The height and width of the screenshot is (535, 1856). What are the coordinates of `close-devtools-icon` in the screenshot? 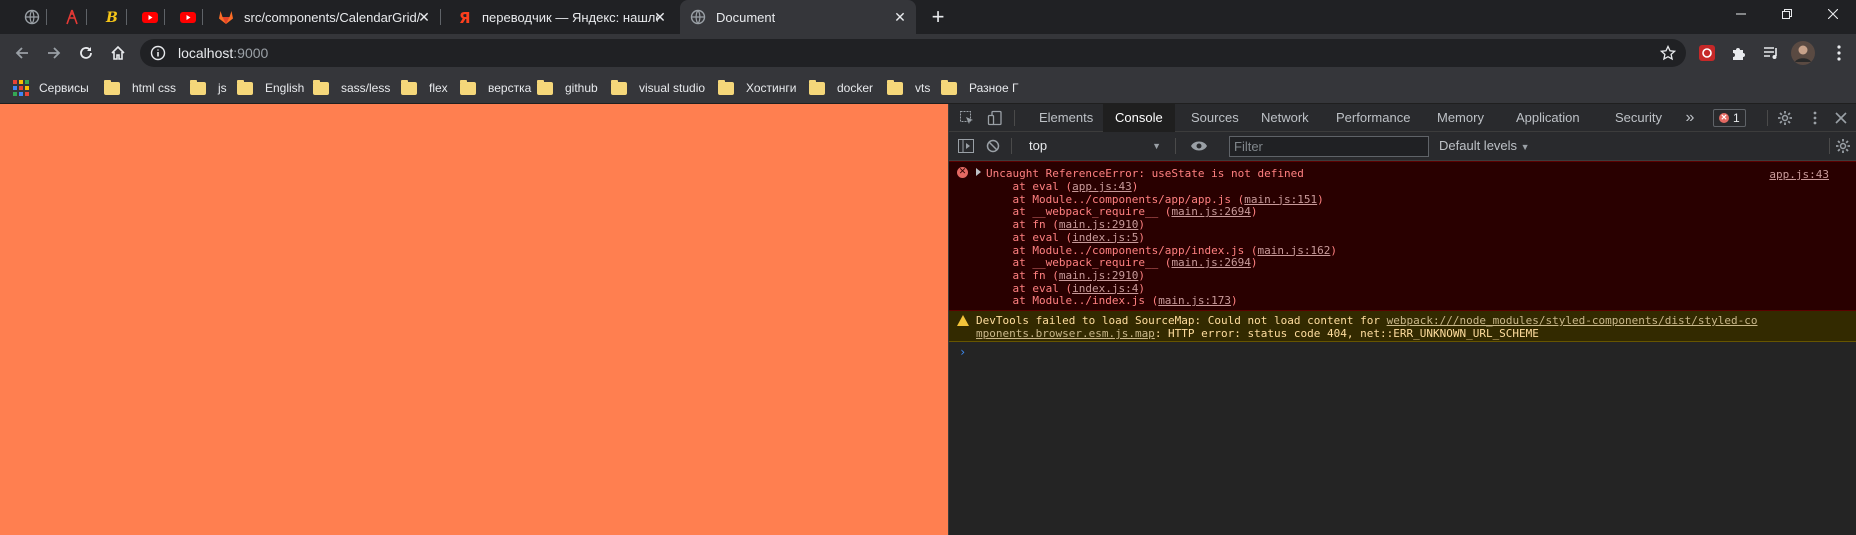 It's located at (1841, 118).